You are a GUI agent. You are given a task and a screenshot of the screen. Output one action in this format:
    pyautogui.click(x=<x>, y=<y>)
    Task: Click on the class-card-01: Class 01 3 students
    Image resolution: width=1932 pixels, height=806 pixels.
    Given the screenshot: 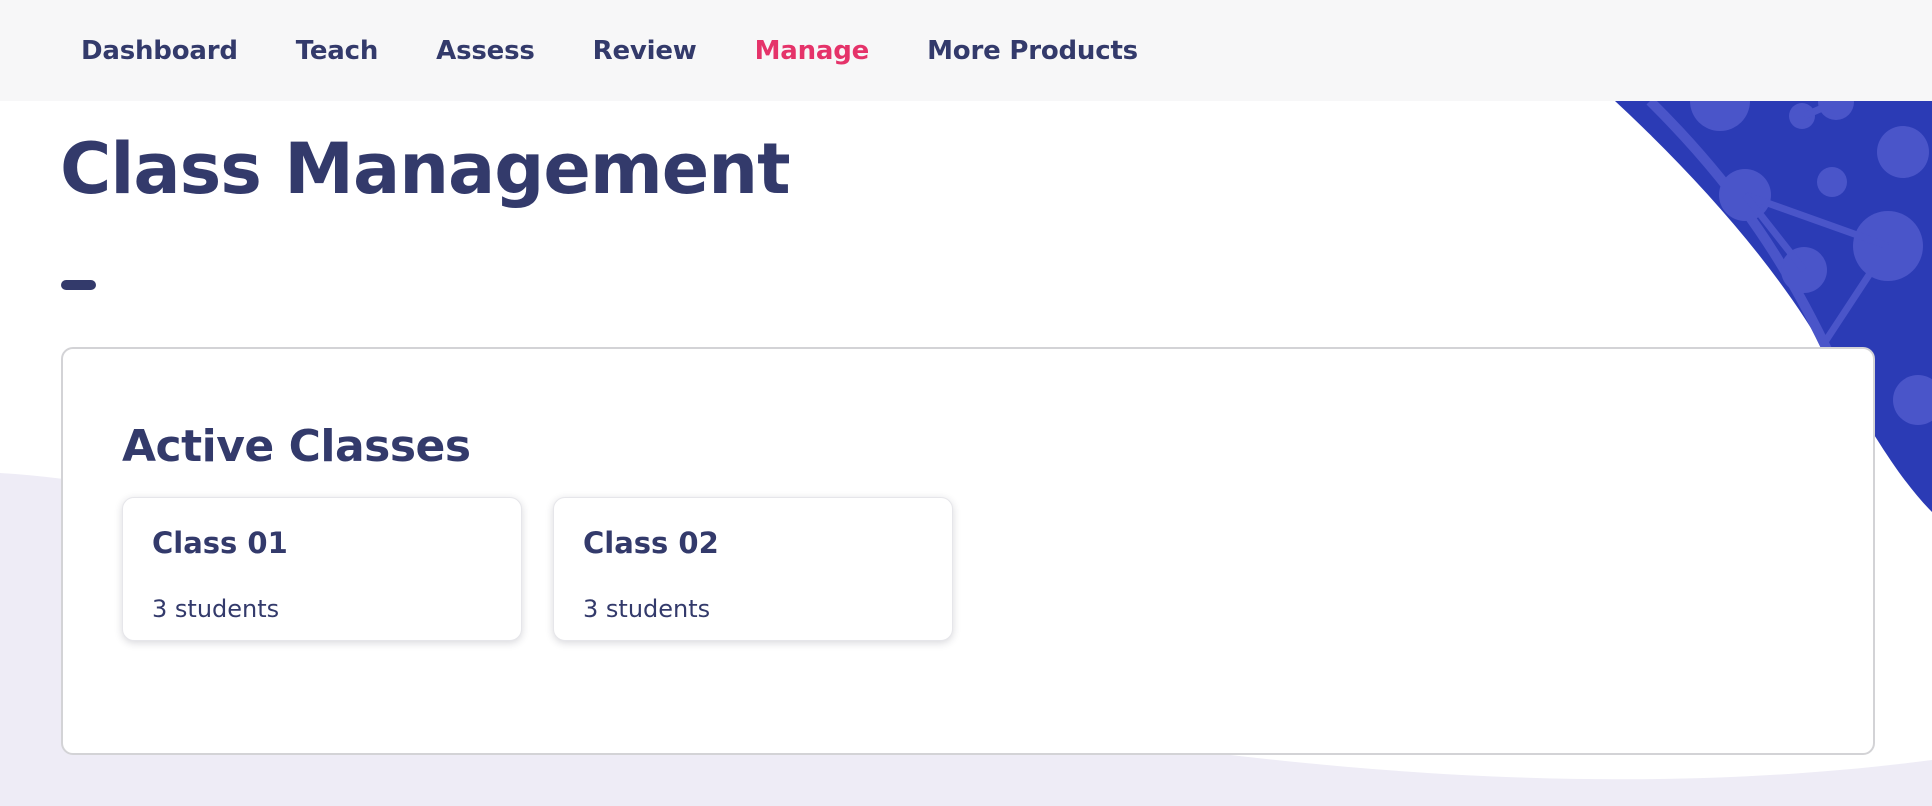 What is the action you would take?
    pyautogui.click(x=322, y=569)
    